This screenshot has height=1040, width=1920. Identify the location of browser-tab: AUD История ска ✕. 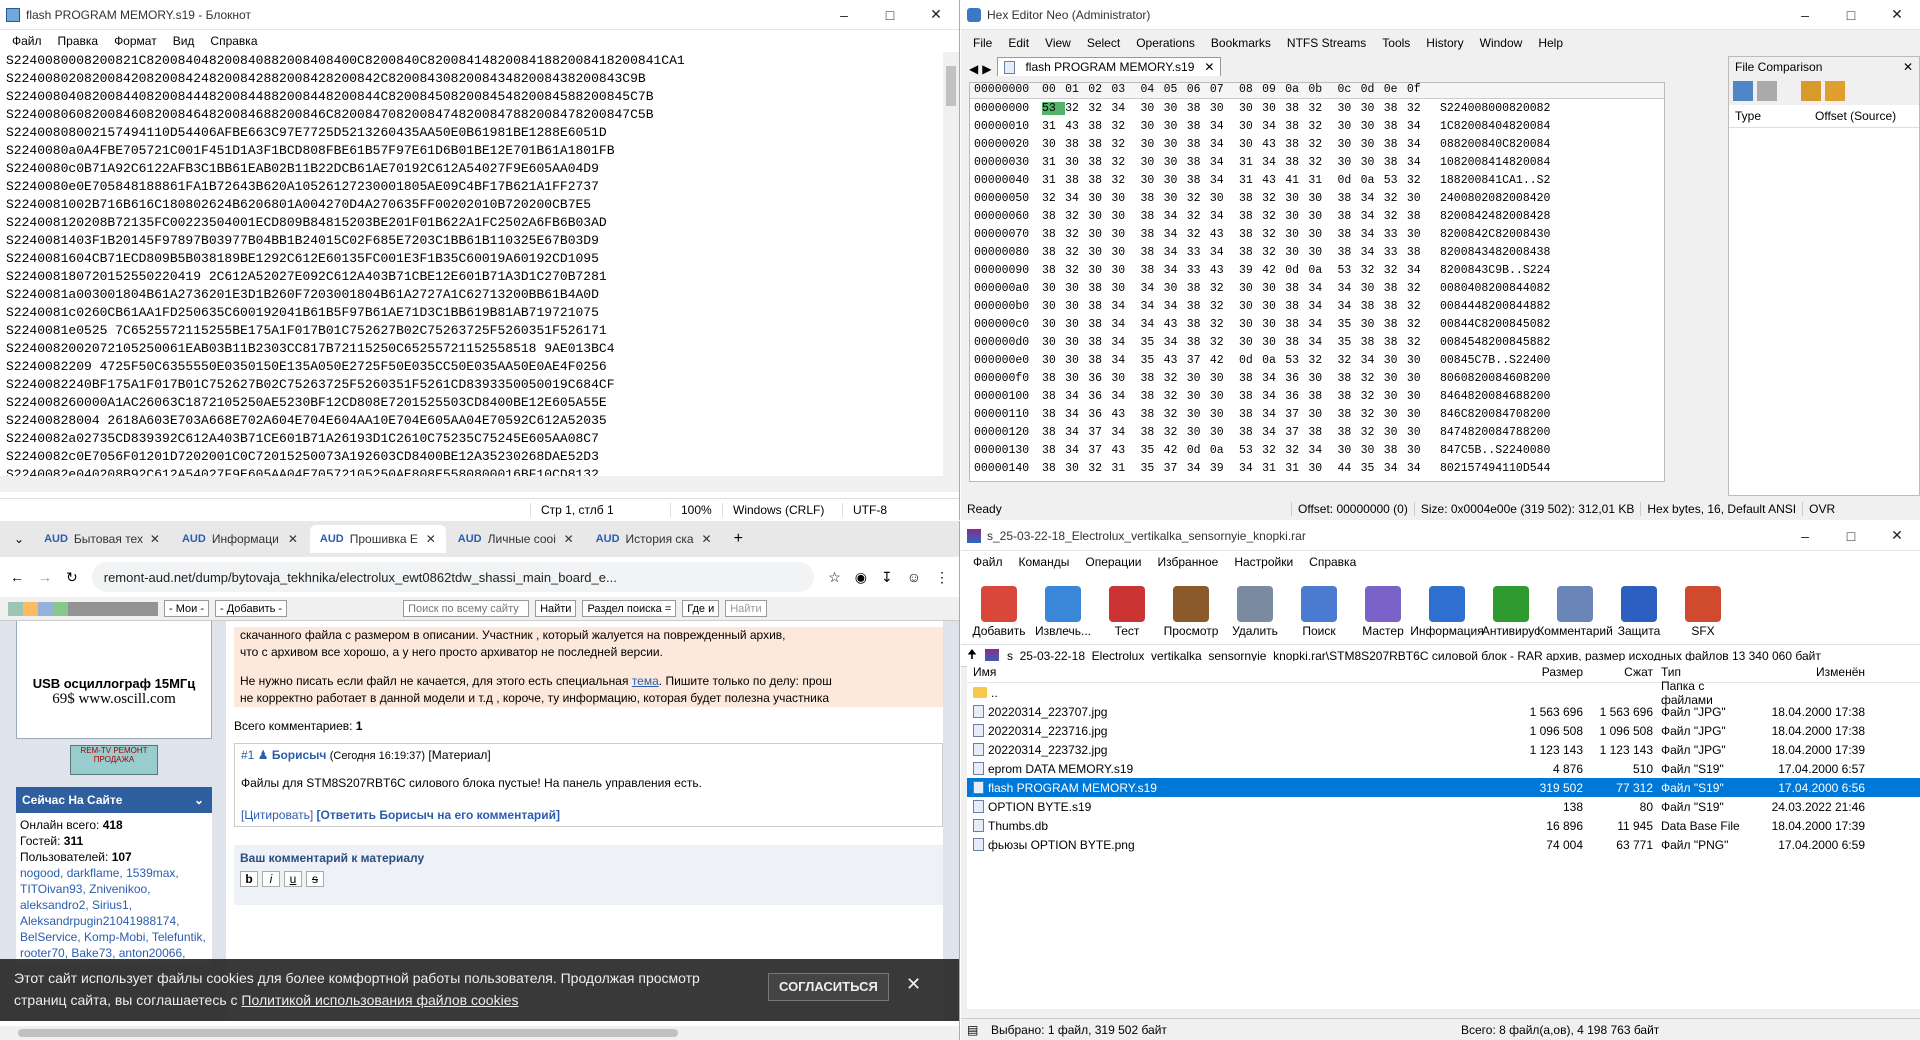
(654, 539).